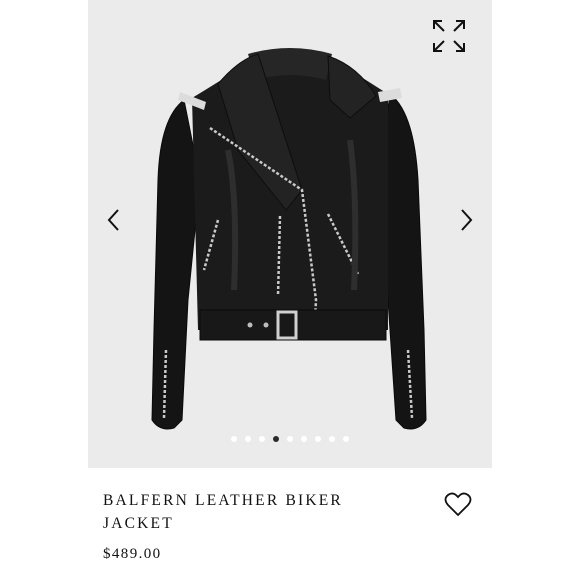 This screenshot has height=580, width=580. What do you see at coordinates (458, 505) in the screenshot?
I see `heart-outline-icon` at bounding box center [458, 505].